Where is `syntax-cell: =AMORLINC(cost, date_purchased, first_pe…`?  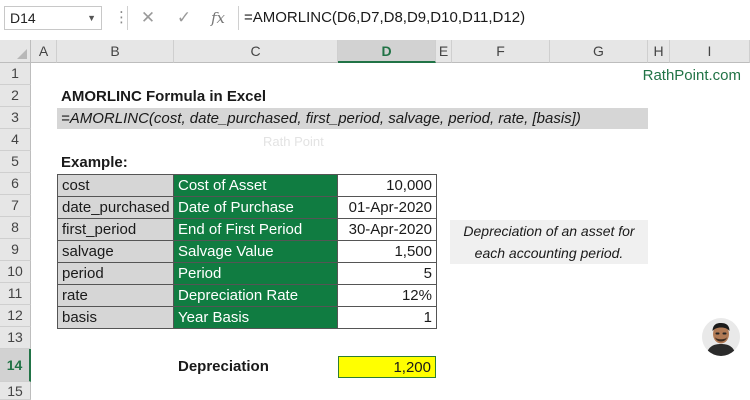
syntax-cell: =AMORLINC(cost, date_purchased, first_pe… is located at coordinates (352, 118).